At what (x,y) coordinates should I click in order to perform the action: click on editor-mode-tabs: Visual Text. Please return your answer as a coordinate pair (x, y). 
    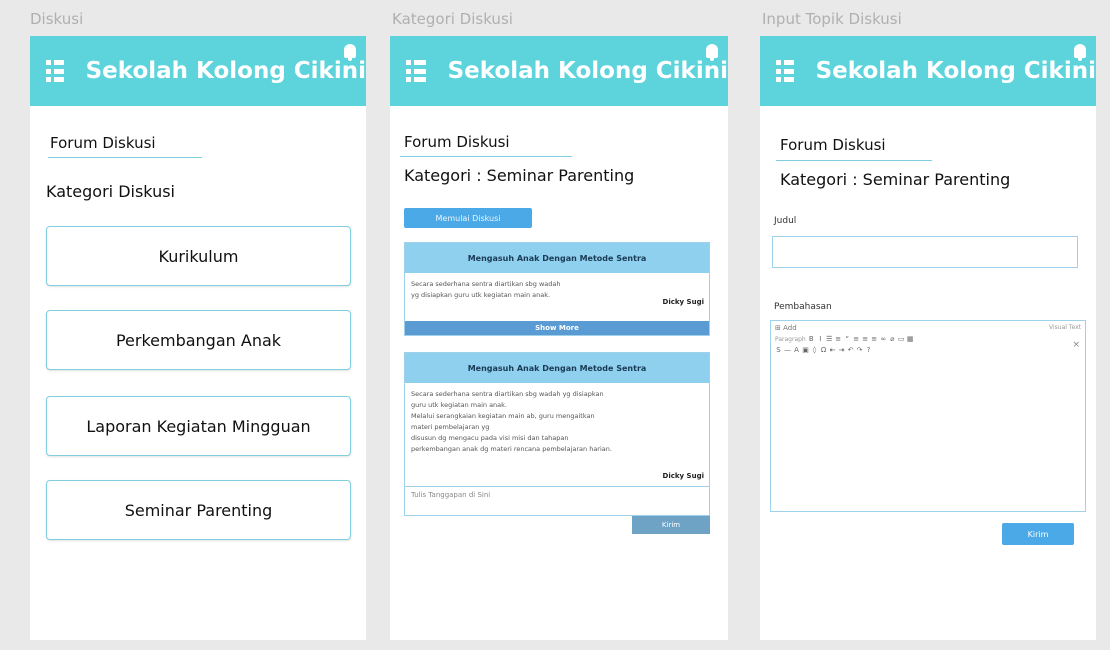
    Looking at the image, I should click on (1065, 328).